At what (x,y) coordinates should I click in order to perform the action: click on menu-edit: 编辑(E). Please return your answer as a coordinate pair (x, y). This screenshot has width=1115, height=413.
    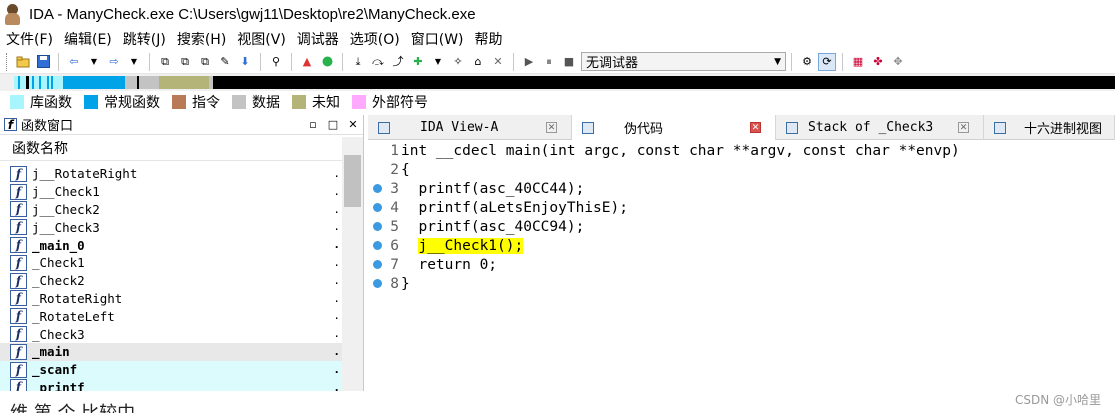
    Looking at the image, I should click on (87, 39).